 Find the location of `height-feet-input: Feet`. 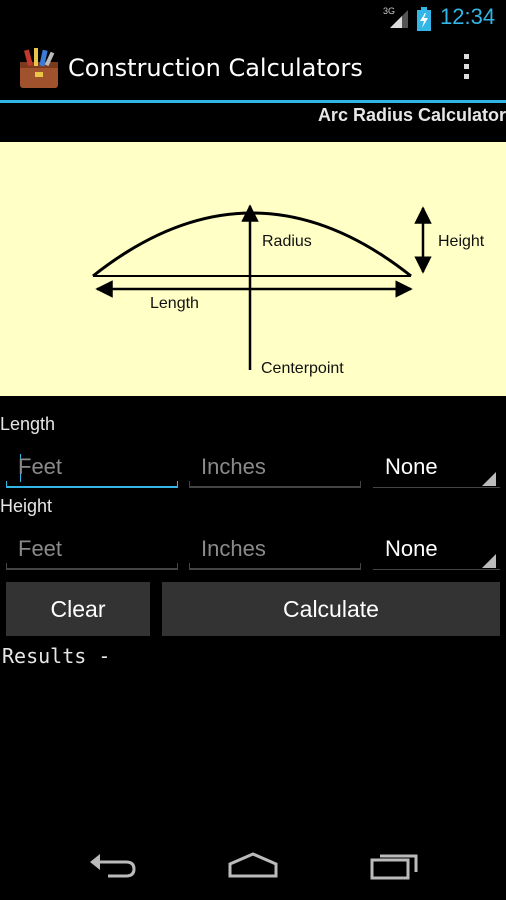

height-feet-input: Feet is located at coordinates (92, 550).